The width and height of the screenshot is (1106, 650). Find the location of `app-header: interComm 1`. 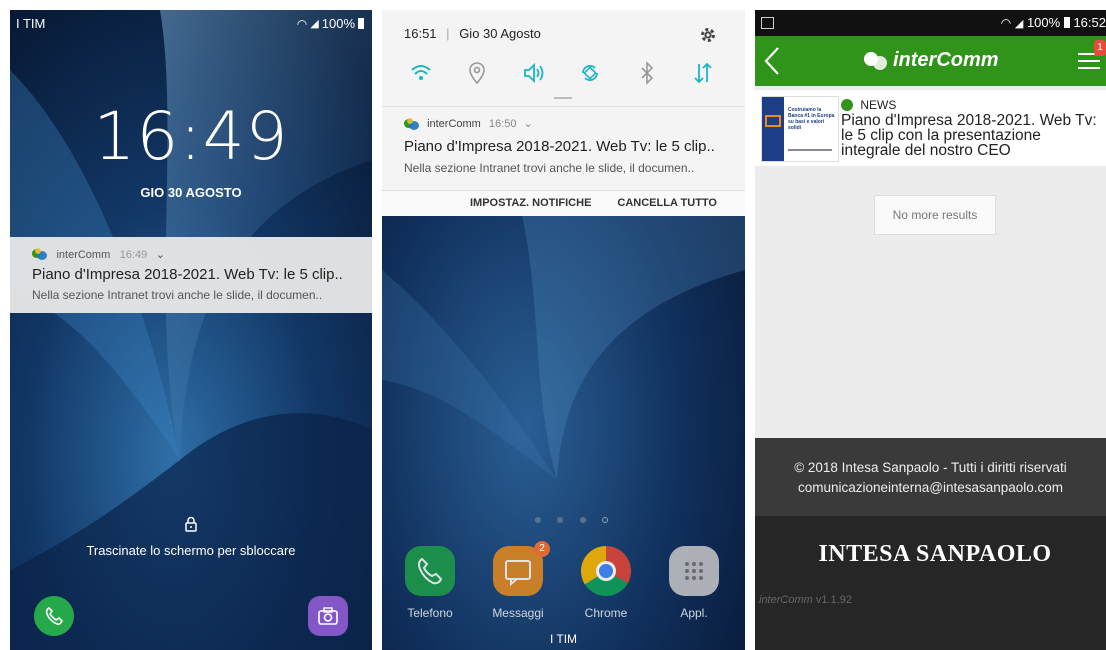

app-header: interComm 1 is located at coordinates (930, 61).